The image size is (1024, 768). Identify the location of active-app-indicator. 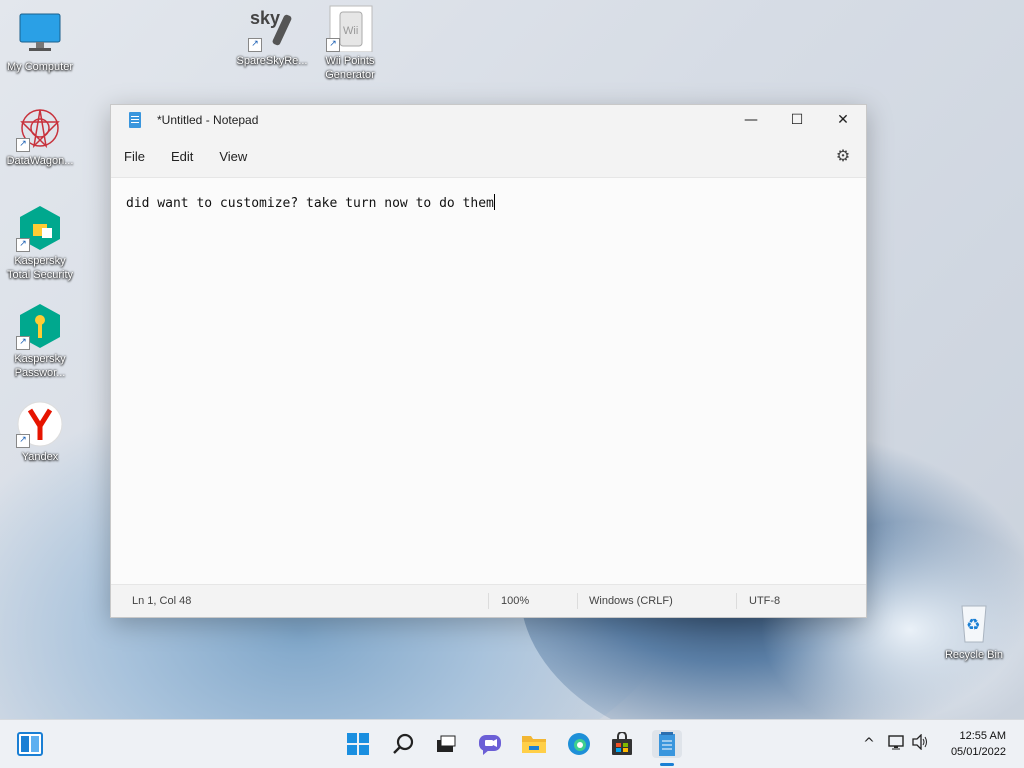
(667, 764).